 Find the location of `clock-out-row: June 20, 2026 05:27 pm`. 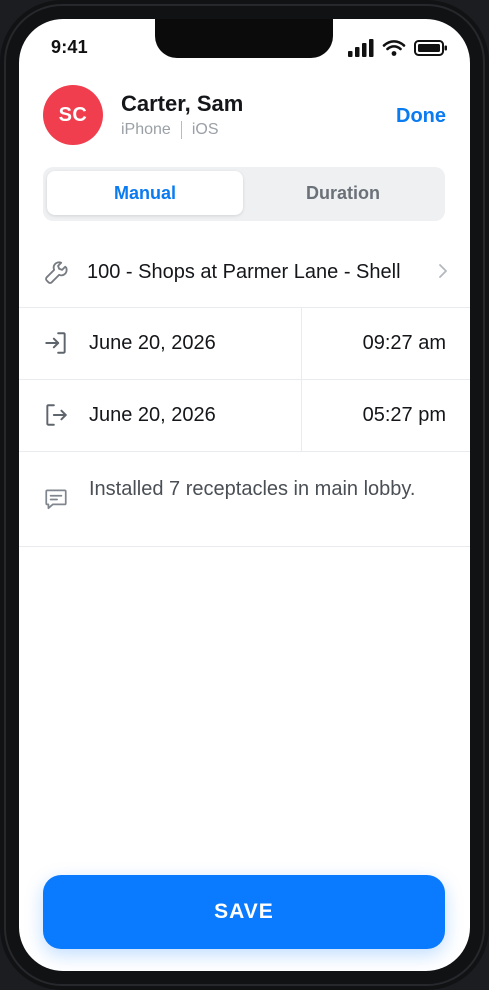

clock-out-row: June 20, 2026 05:27 pm is located at coordinates (244, 416).